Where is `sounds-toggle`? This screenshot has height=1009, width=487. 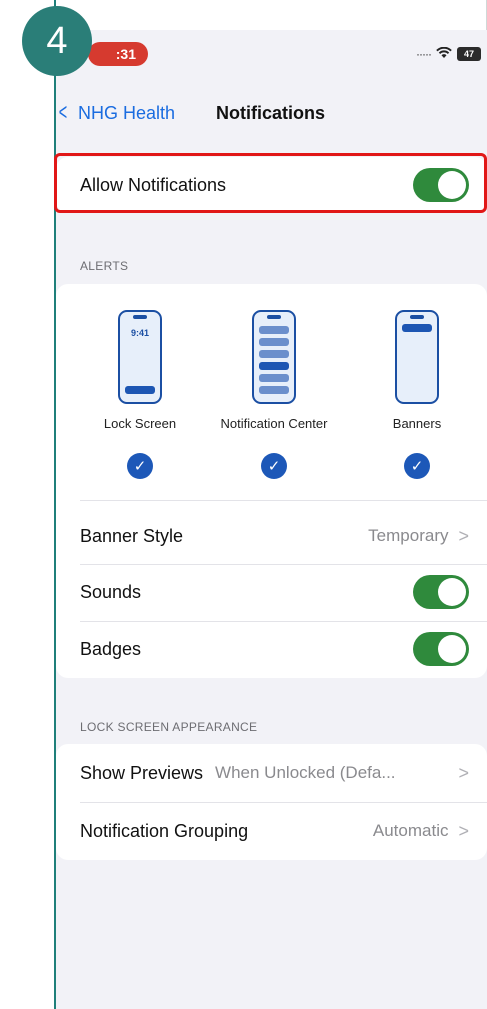
sounds-toggle is located at coordinates (441, 592).